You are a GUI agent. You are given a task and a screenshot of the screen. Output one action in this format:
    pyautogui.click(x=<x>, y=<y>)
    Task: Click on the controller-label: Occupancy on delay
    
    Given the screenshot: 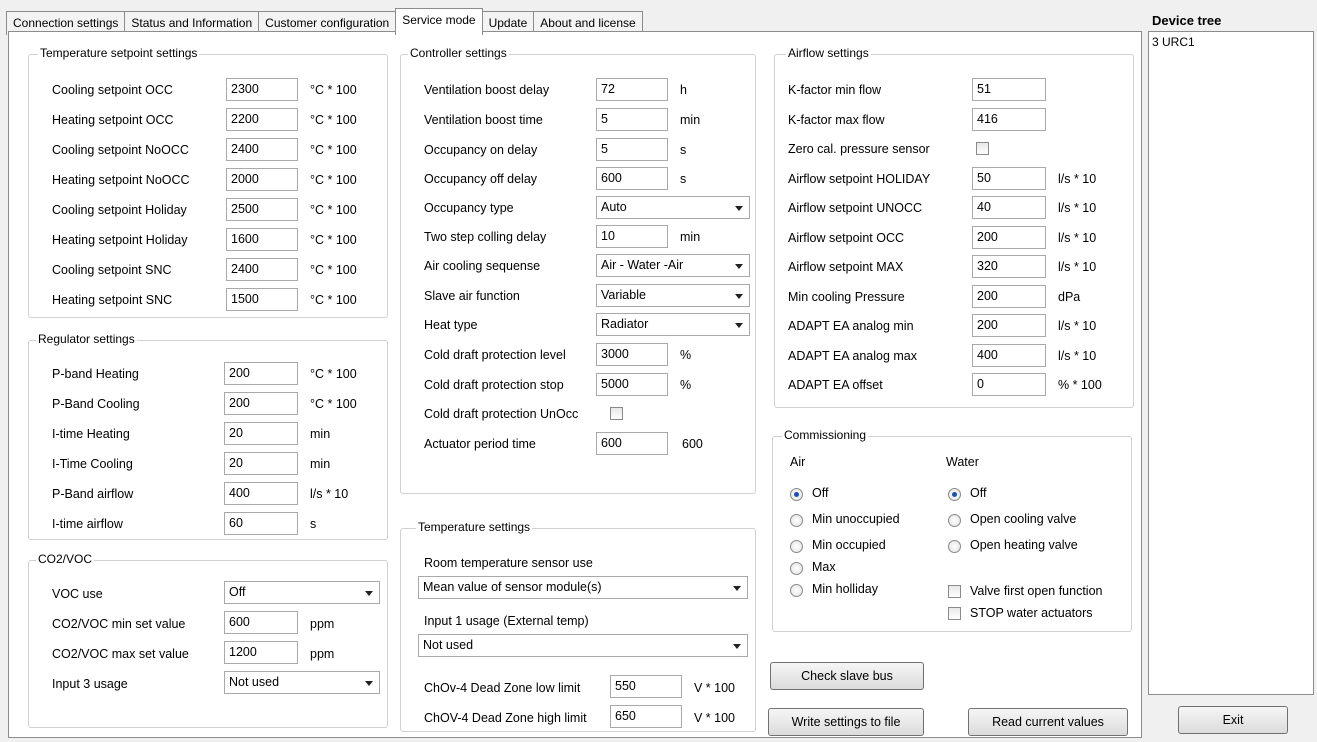 What is the action you would take?
    pyautogui.click(x=481, y=150)
    